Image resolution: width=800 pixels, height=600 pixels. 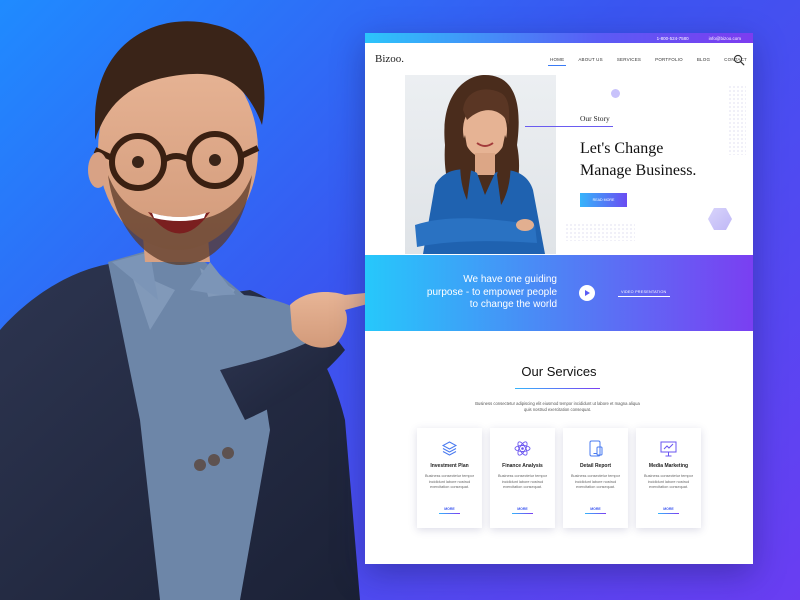 I want to click on decor-circle, so click(x=615, y=93).